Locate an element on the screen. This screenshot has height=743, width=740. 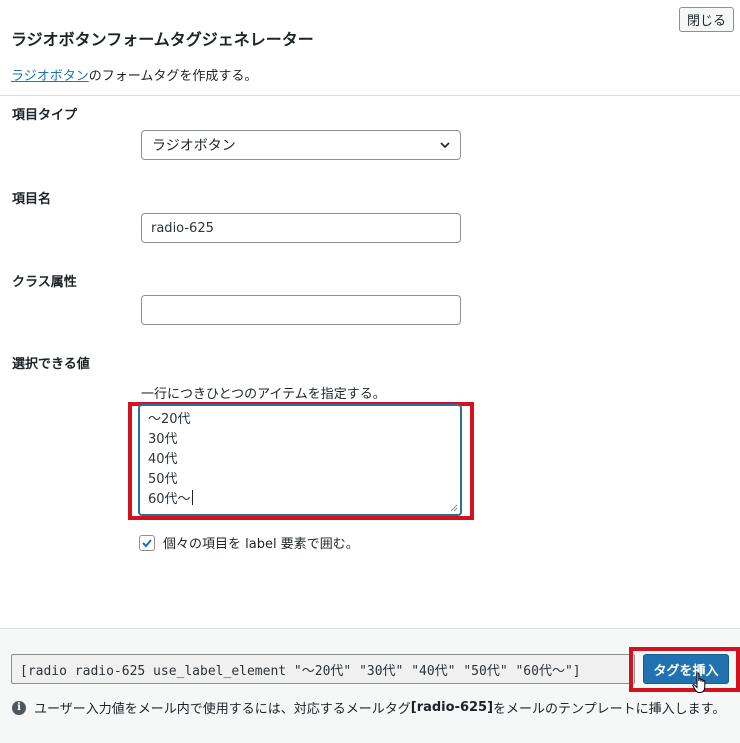
radio-button-doc-link: ラジオボタン is located at coordinates (50, 76).